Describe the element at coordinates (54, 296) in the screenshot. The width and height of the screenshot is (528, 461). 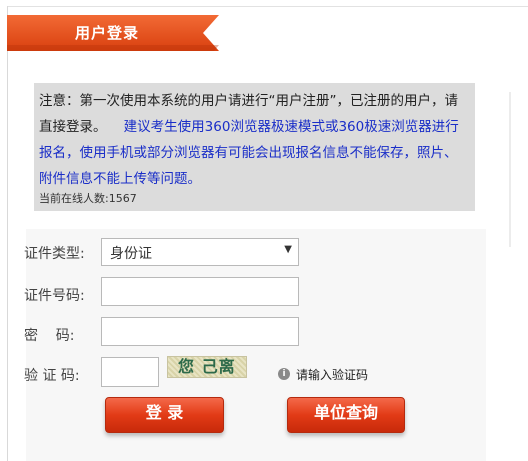
I see `id-number-label: 证件号码:` at that location.